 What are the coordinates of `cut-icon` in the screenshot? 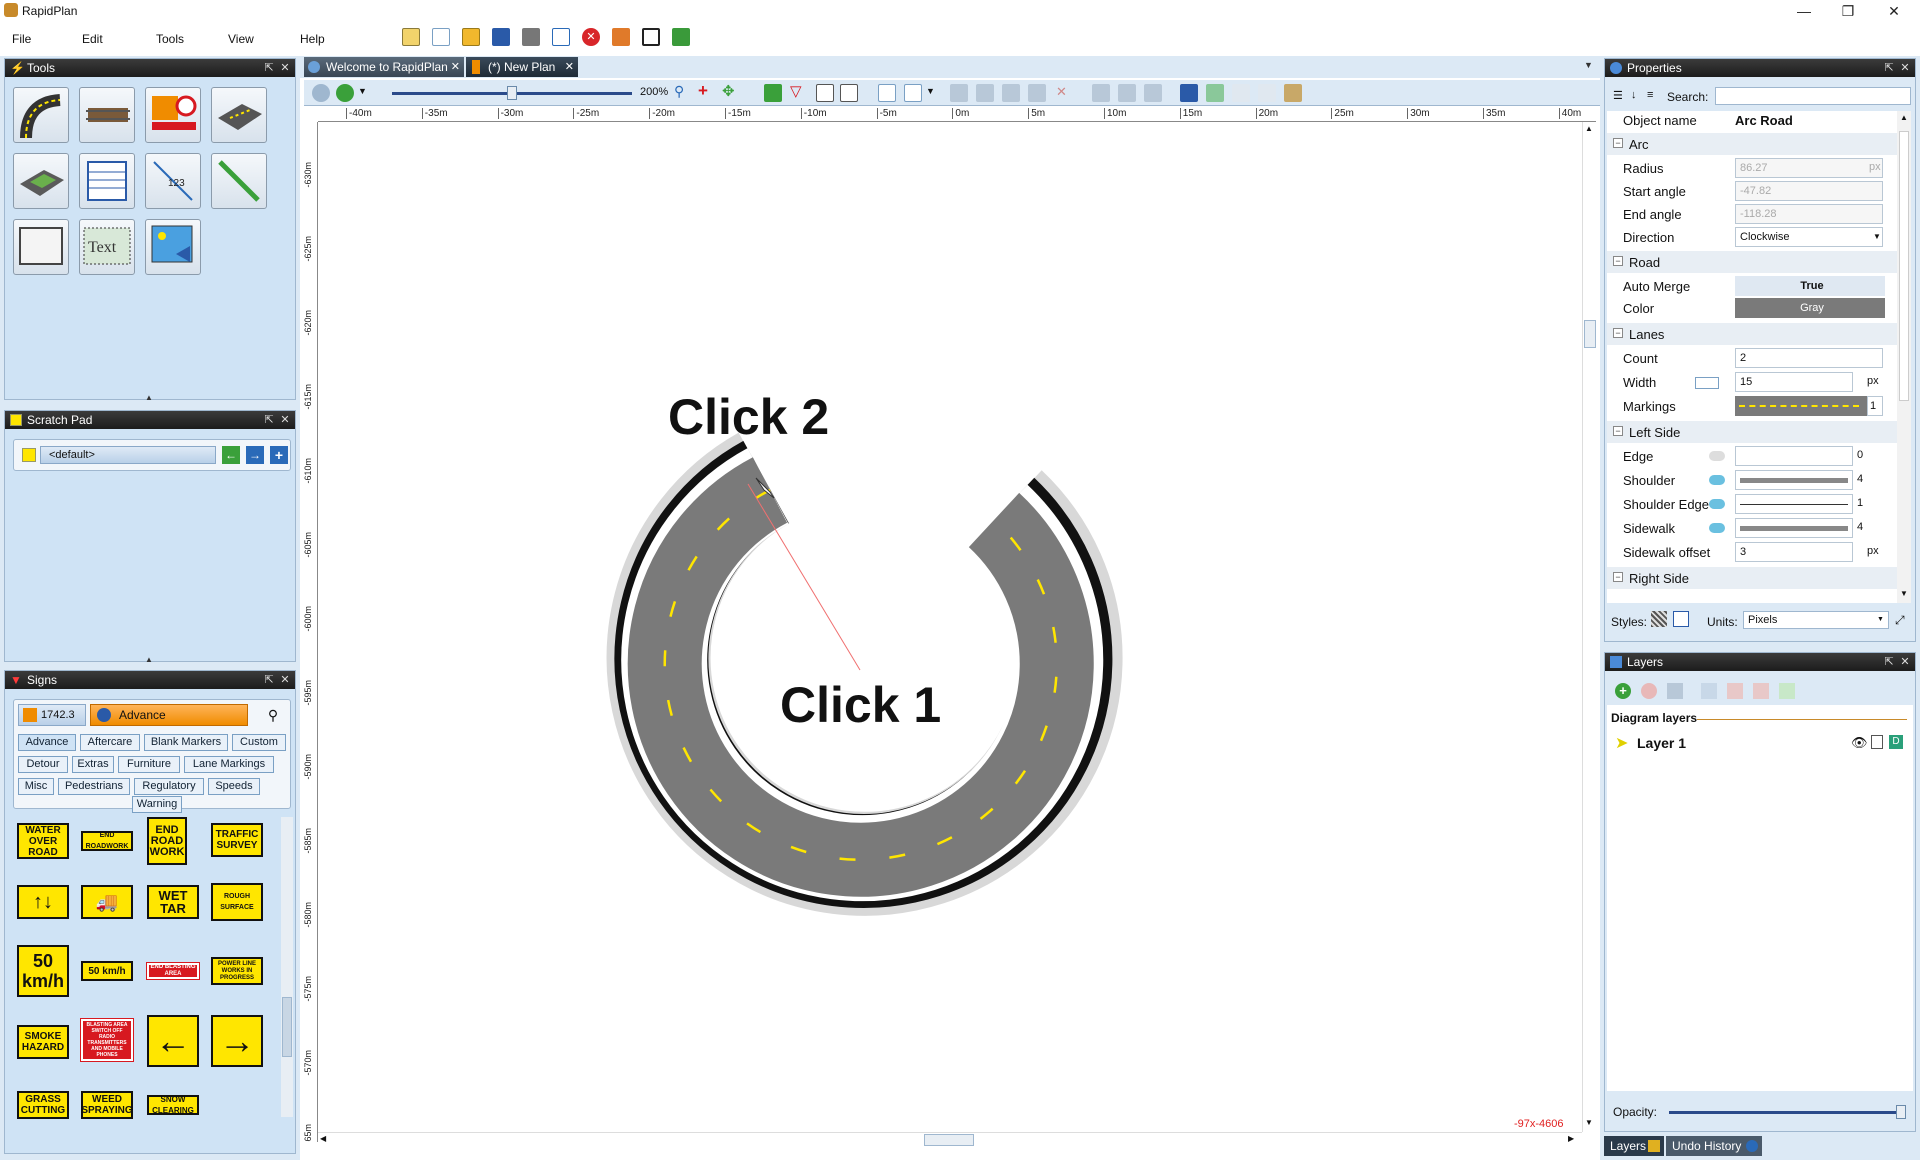 It's located at (1267, 93).